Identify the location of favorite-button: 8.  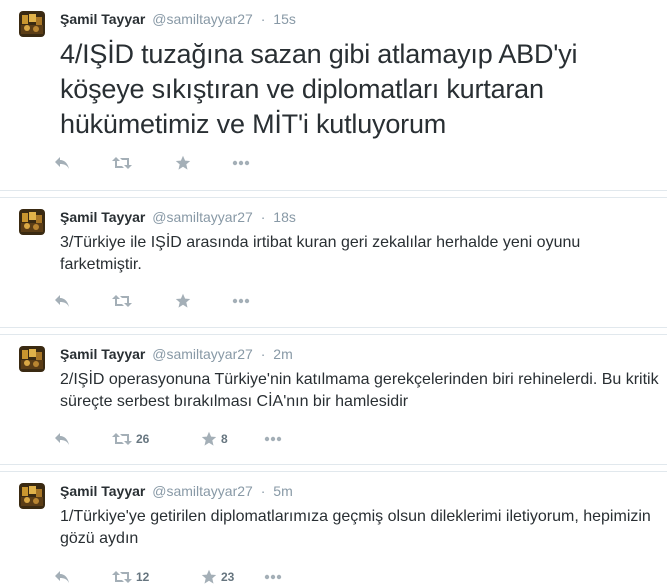
(214, 439).